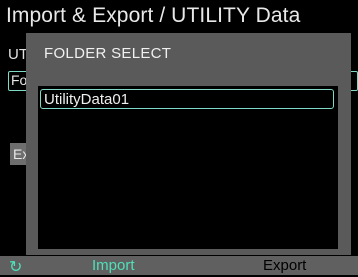 This screenshot has width=358, height=277. Describe the element at coordinates (187, 99) in the screenshot. I see `folder-list-item: UtilityData01` at that location.